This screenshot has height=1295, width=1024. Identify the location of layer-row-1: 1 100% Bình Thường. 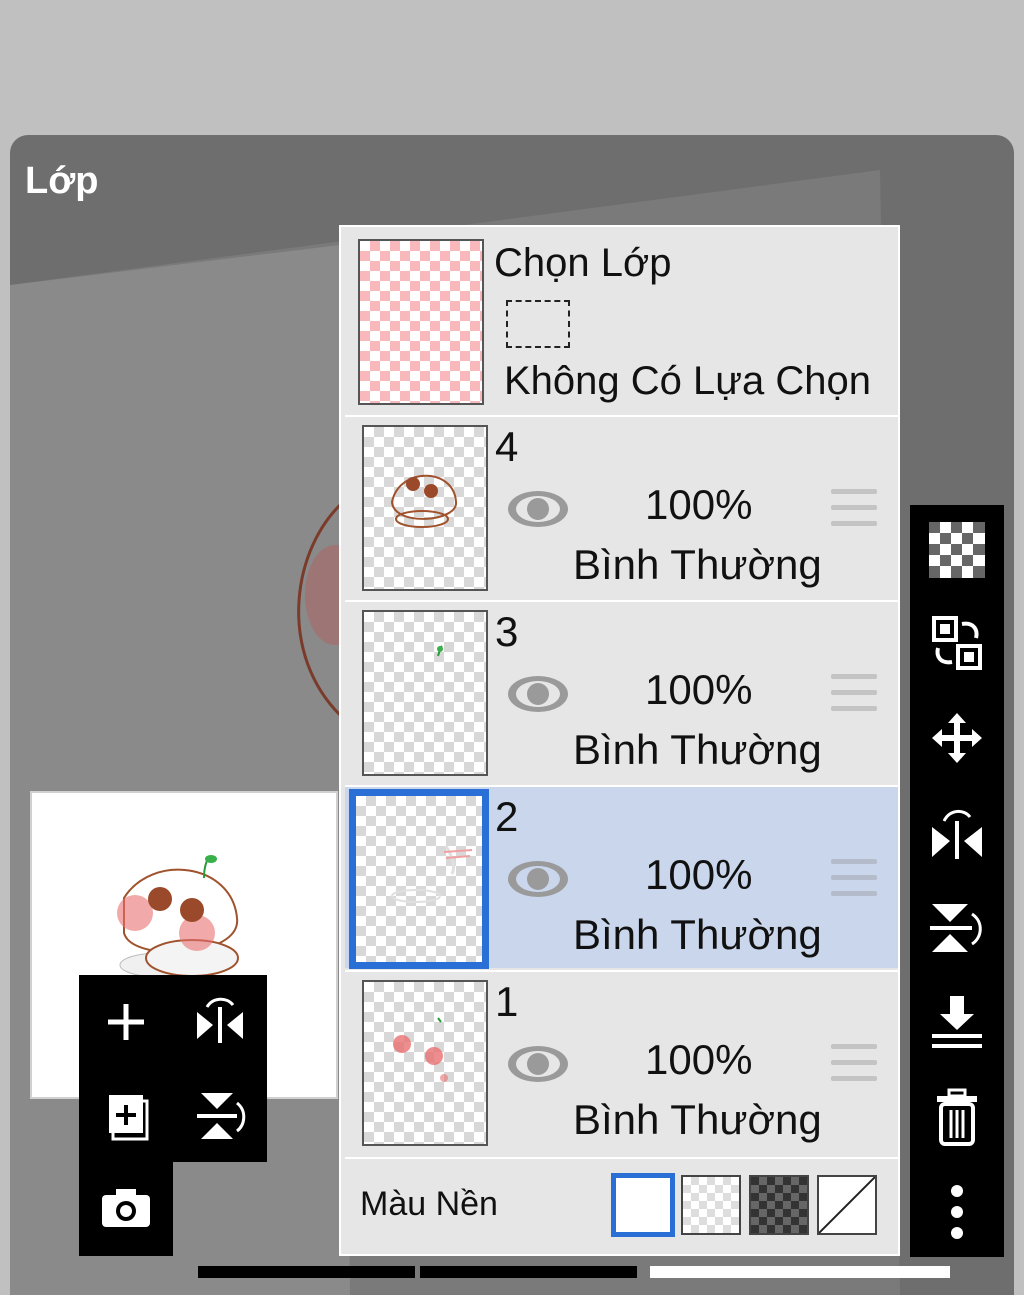
(621, 1061).